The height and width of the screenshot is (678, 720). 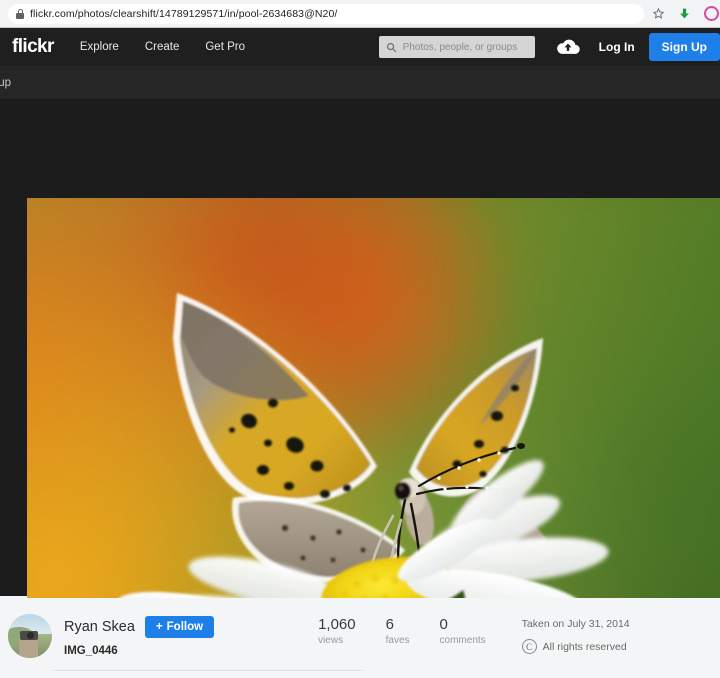 I want to click on views-label: views, so click(x=331, y=640).